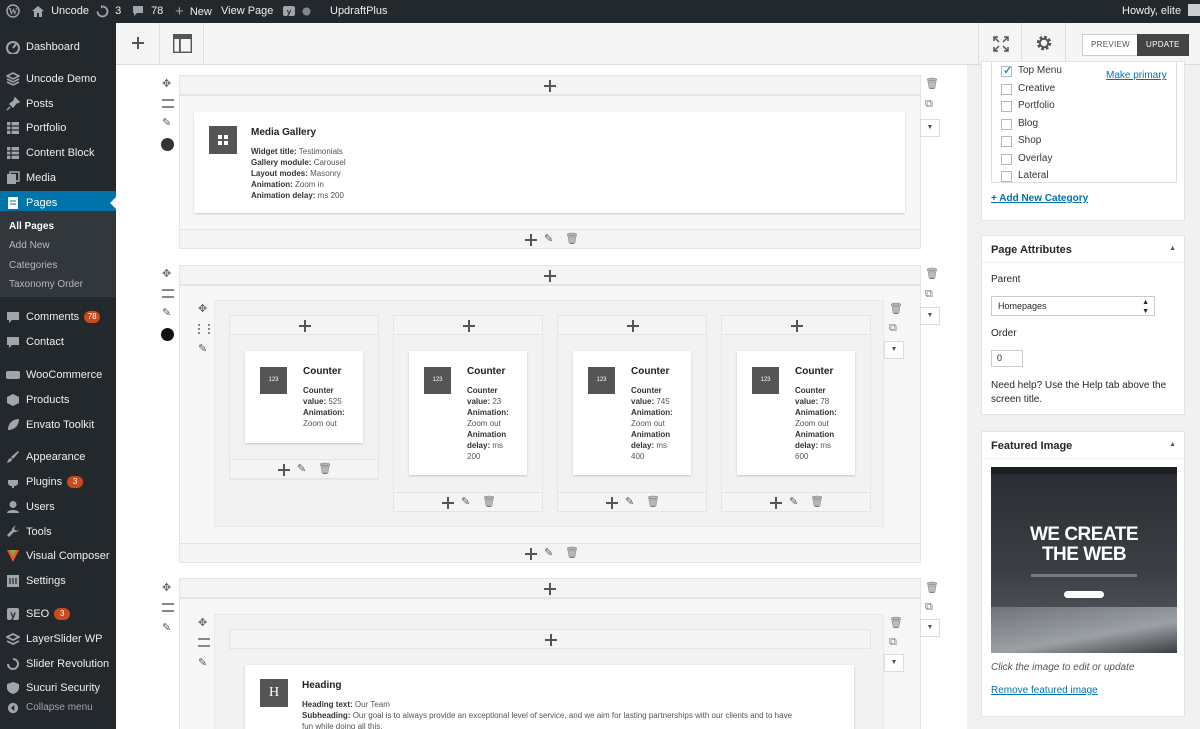 Image resolution: width=1200 pixels, height=729 pixels. I want to click on category-label: Blog, so click(1028, 123).